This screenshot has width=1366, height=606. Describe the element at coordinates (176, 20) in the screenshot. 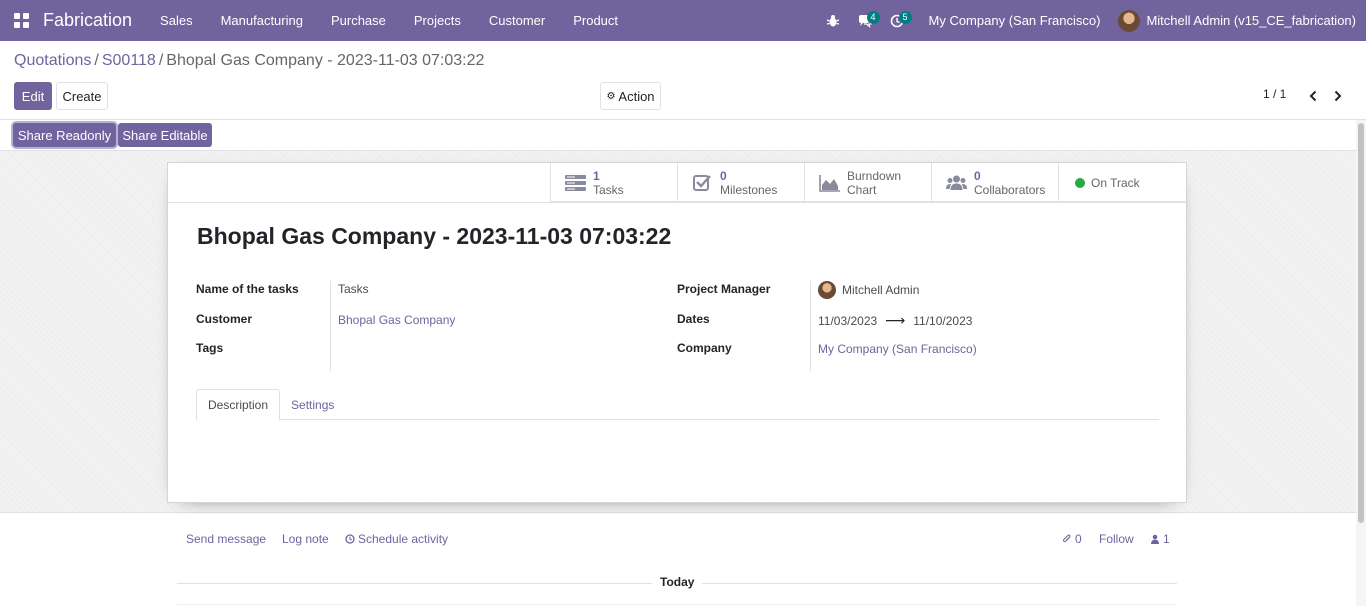

I see `menu-item-sales: Sales` at that location.